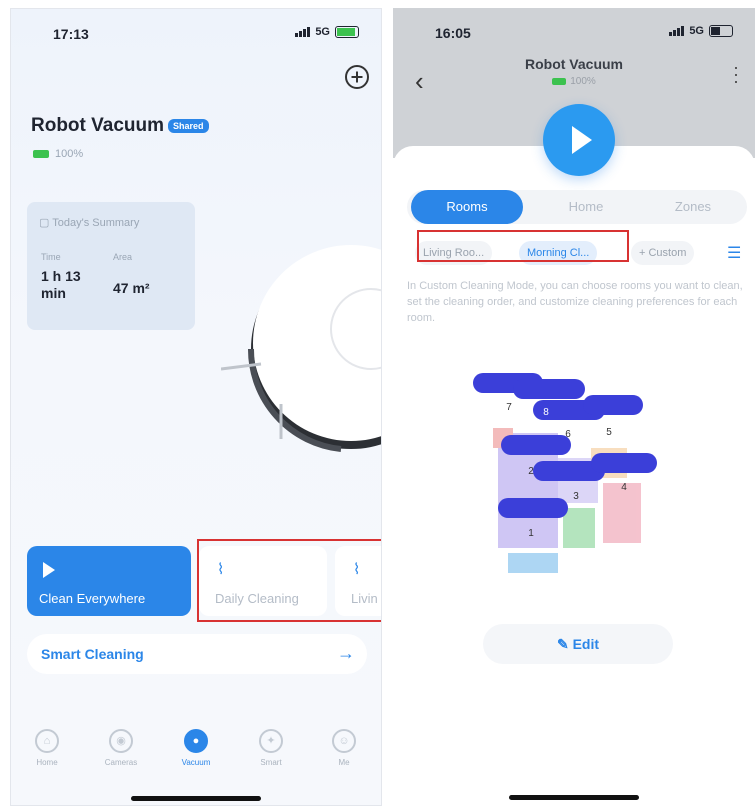  Describe the element at coordinates (123, 257) in the screenshot. I see `summary-area-label: Area` at that location.